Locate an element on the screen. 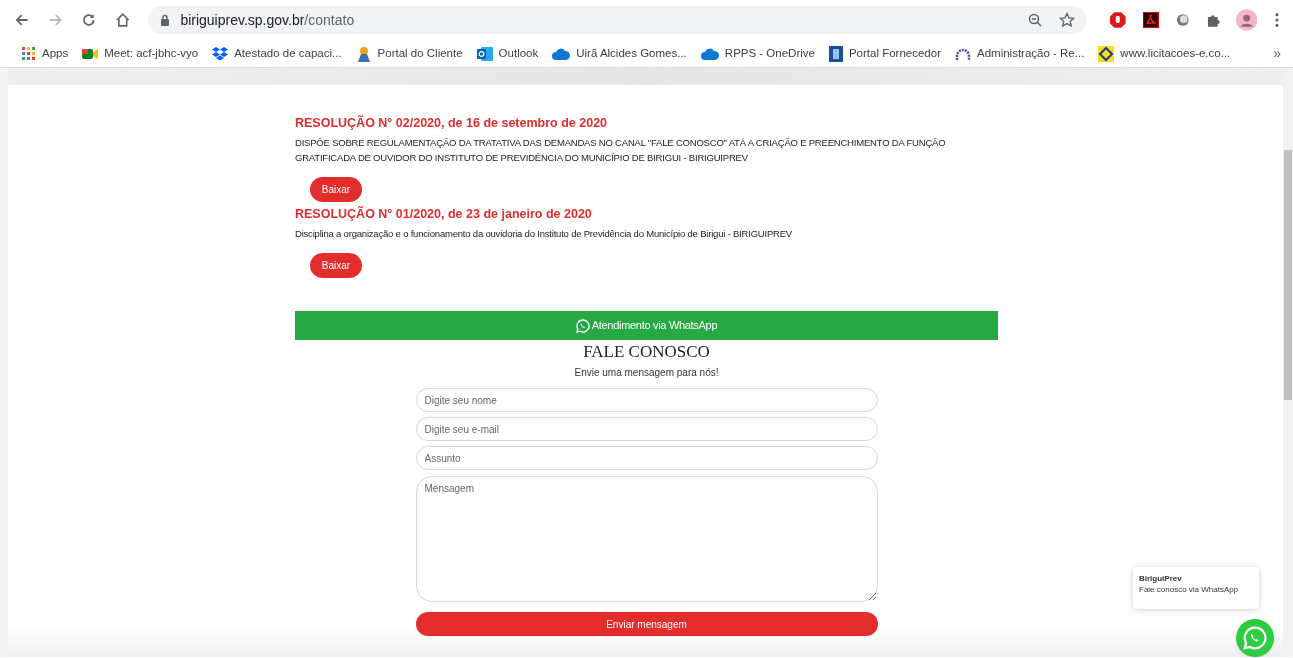 This screenshot has height=658, width=1293. bank-logo-icon is located at coordinates (1106, 53).